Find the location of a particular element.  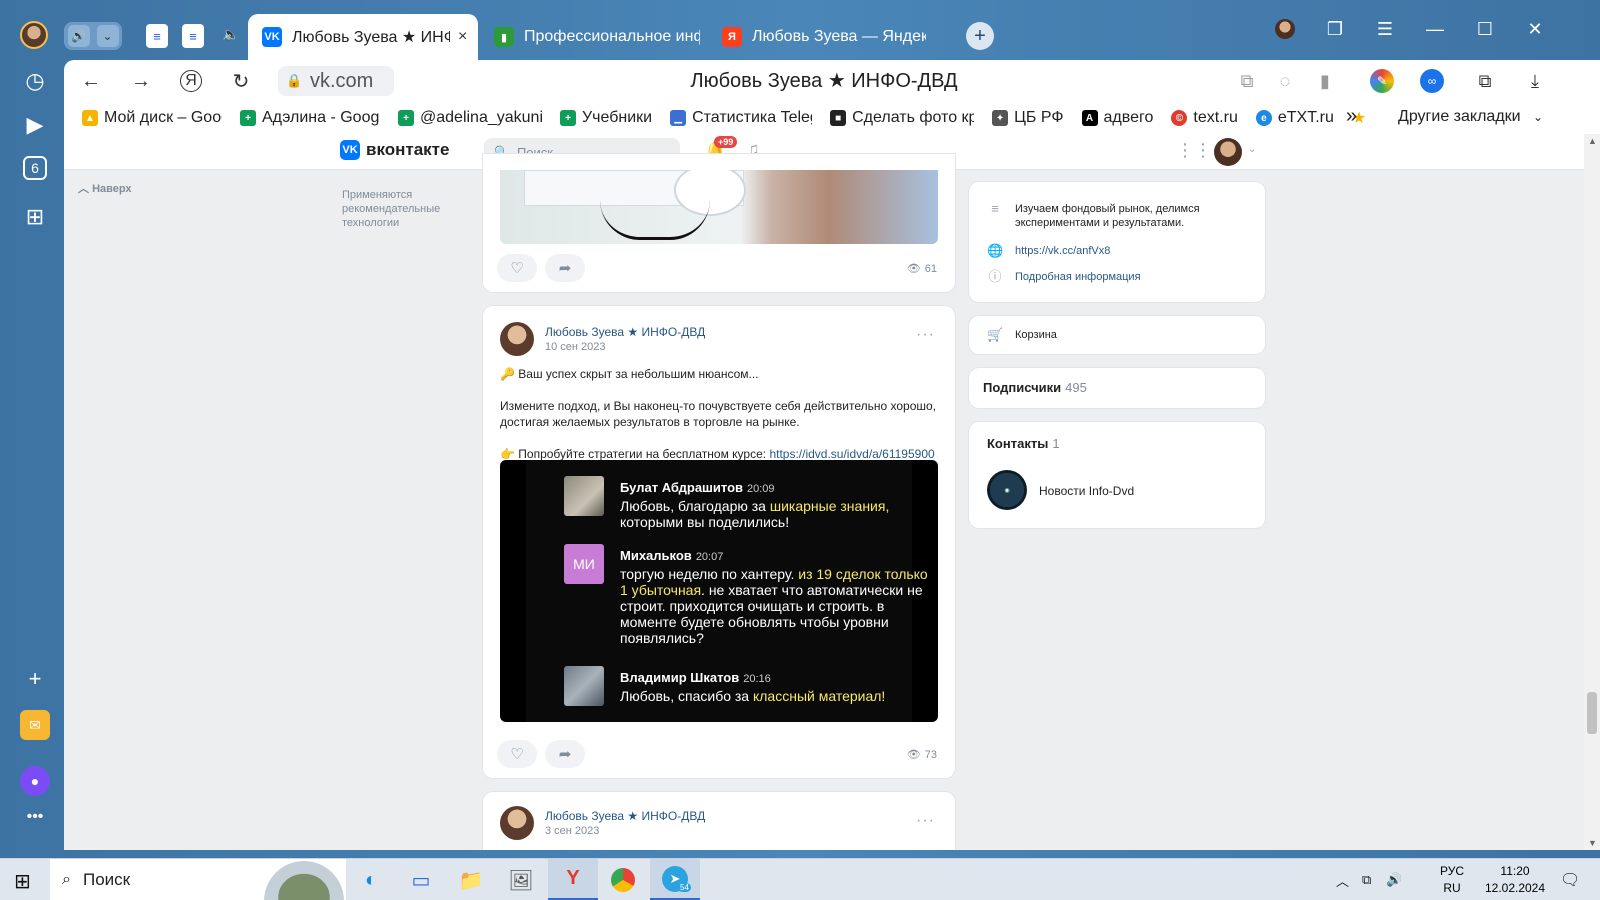

bookmark-item: Aадвего is located at coordinates (1117, 118).